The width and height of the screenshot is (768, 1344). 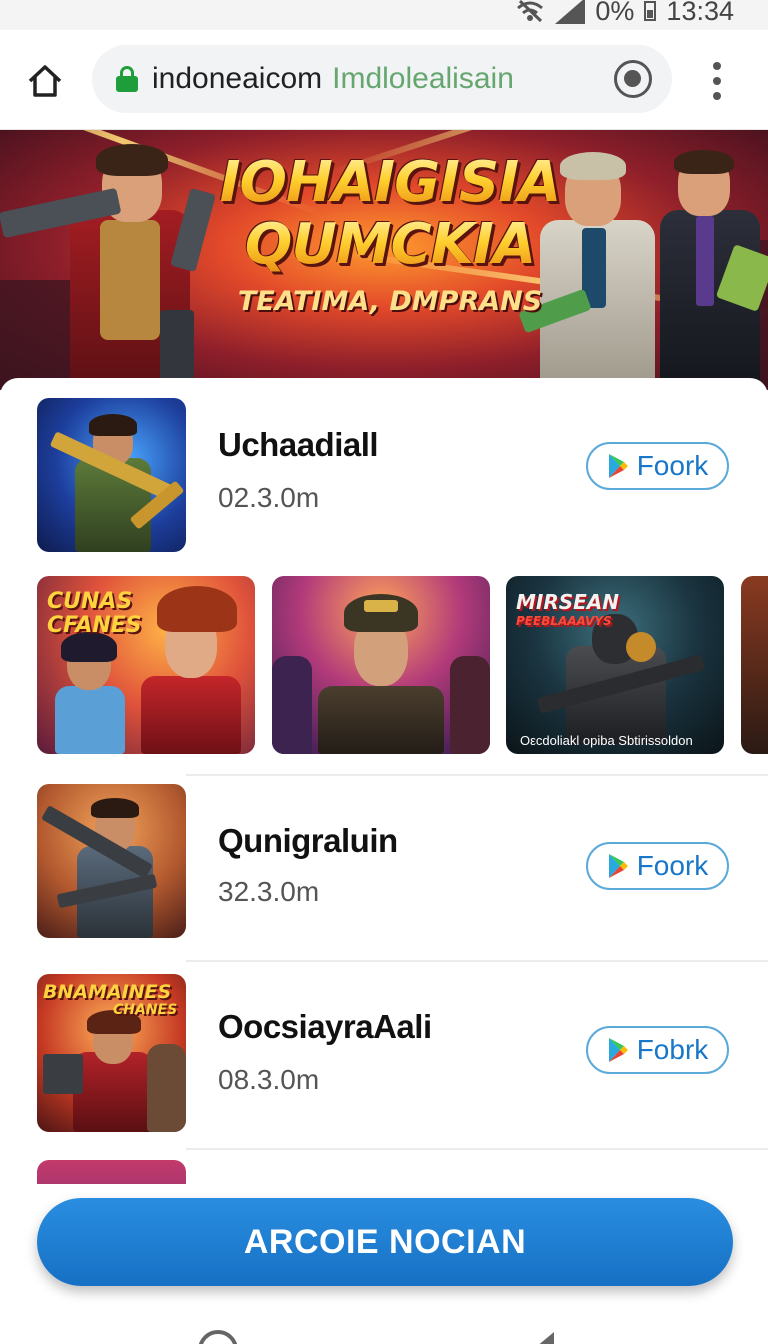 What do you see at coordinates (615, 13) in the screenshot?
I see `battery-percent: 0%` at bounding box center [615, 13].